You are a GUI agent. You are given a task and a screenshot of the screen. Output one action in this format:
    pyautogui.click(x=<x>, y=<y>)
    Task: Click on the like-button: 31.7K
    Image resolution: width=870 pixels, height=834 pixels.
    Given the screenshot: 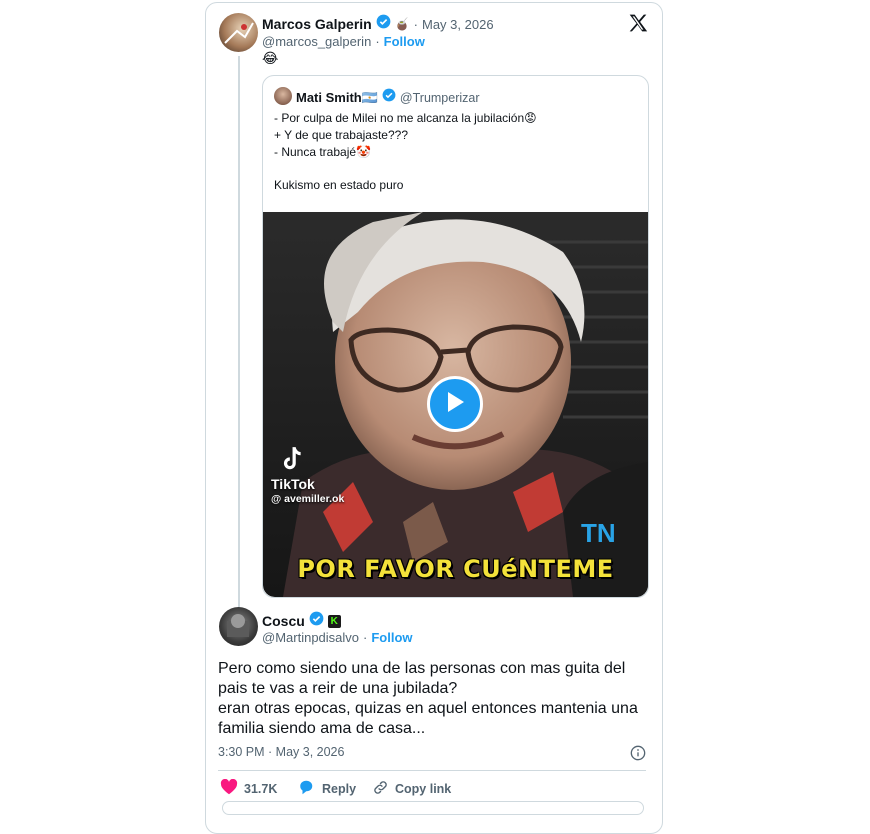 What is the action you would take?
    pyautogui.click(x=249, y=788)
    